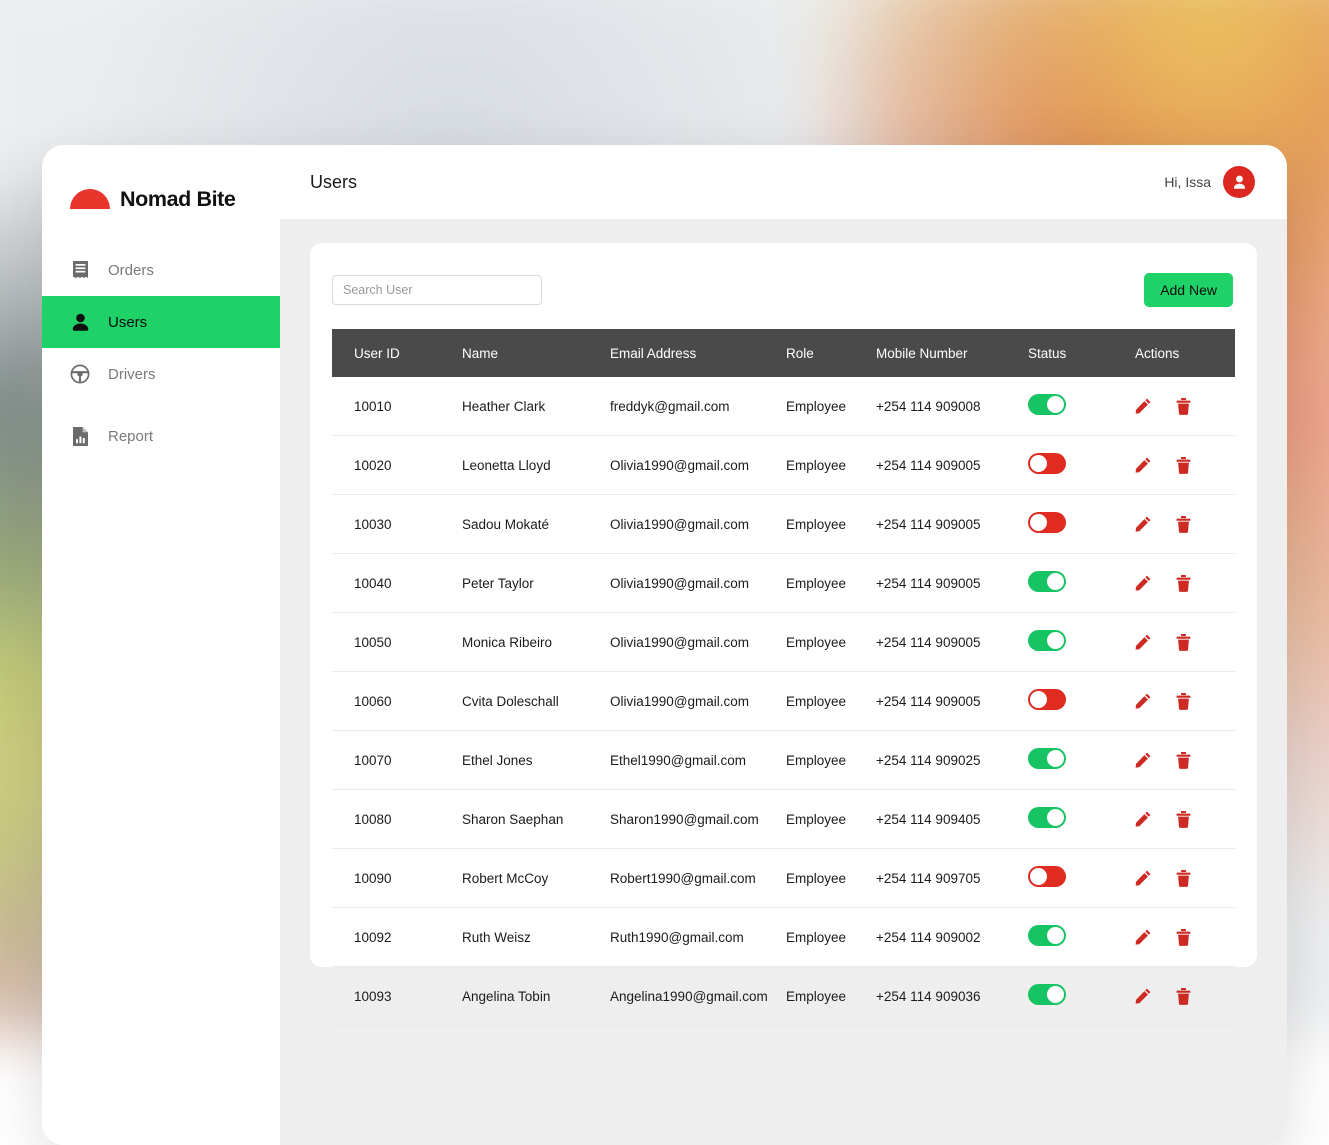 This screenshot has height=1145, width=1329. I want to click on cell-user-id: 10090, so click(397, 878).